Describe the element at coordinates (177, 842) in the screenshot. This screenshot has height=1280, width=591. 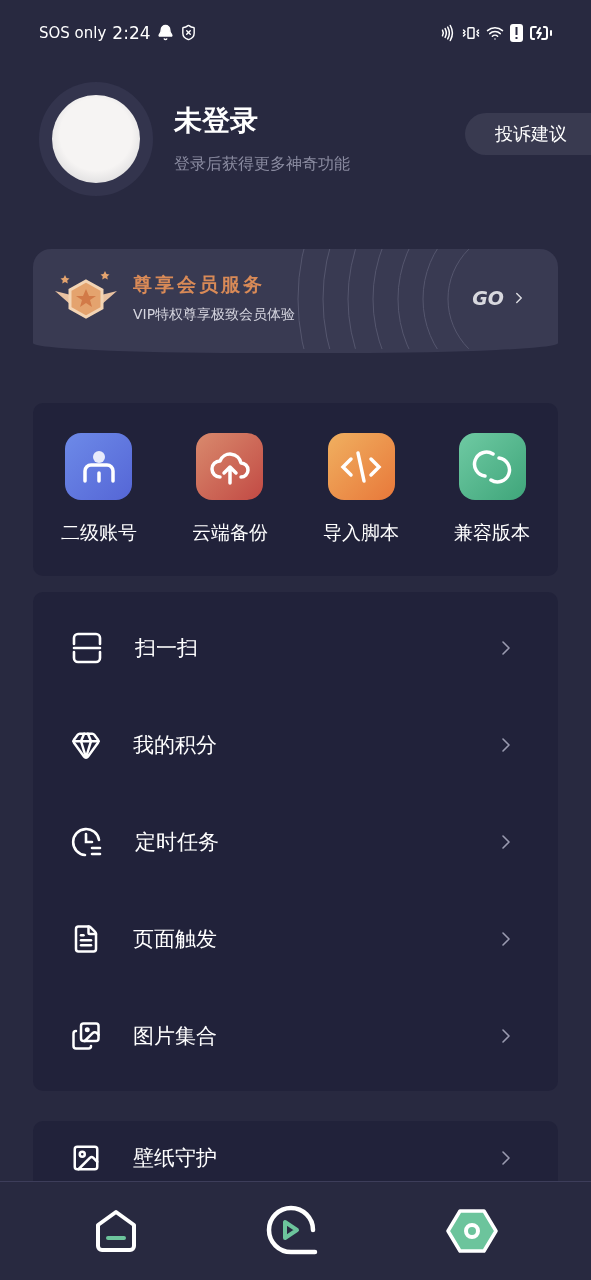
I see `menu-label: 定时任务` at that location.